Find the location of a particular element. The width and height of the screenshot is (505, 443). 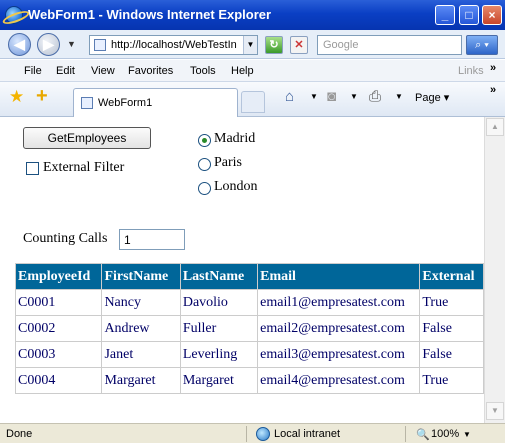

address-dropdown: ▼ is located at coordinates (250, 45).